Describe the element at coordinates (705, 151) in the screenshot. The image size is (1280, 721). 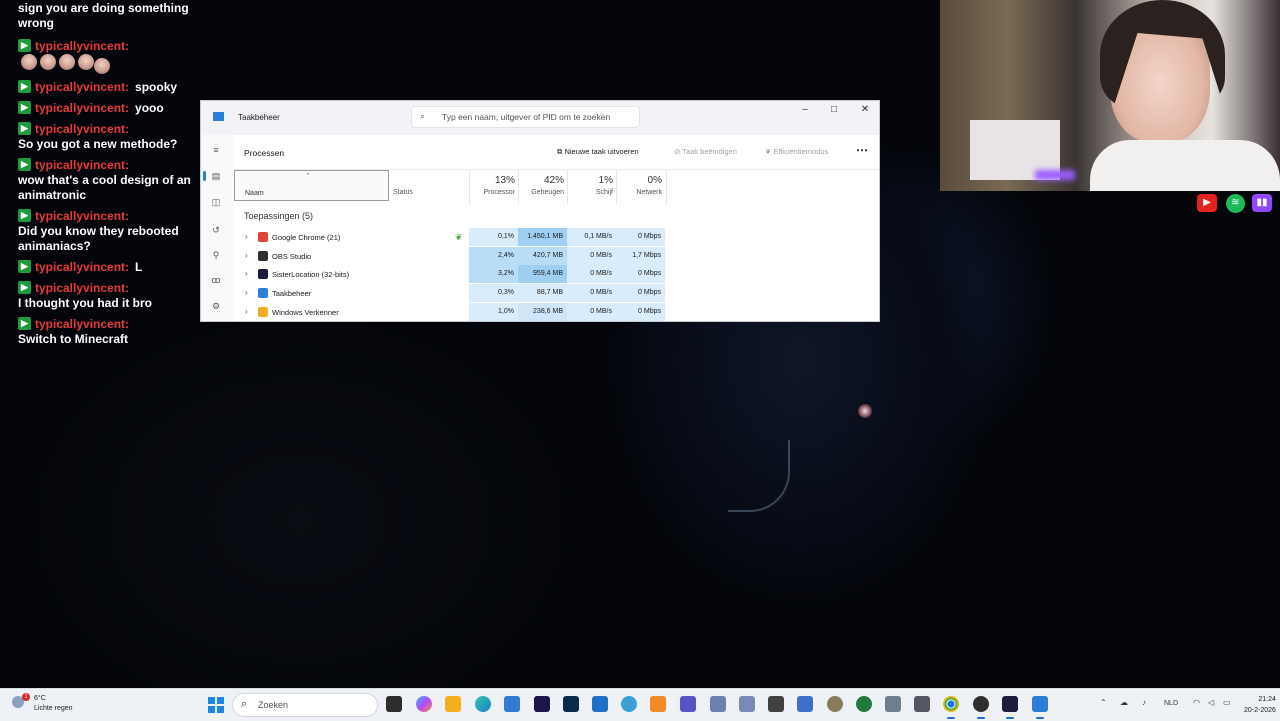
I see `end-task-button: ⊘ Taak beëindigen` at that location.